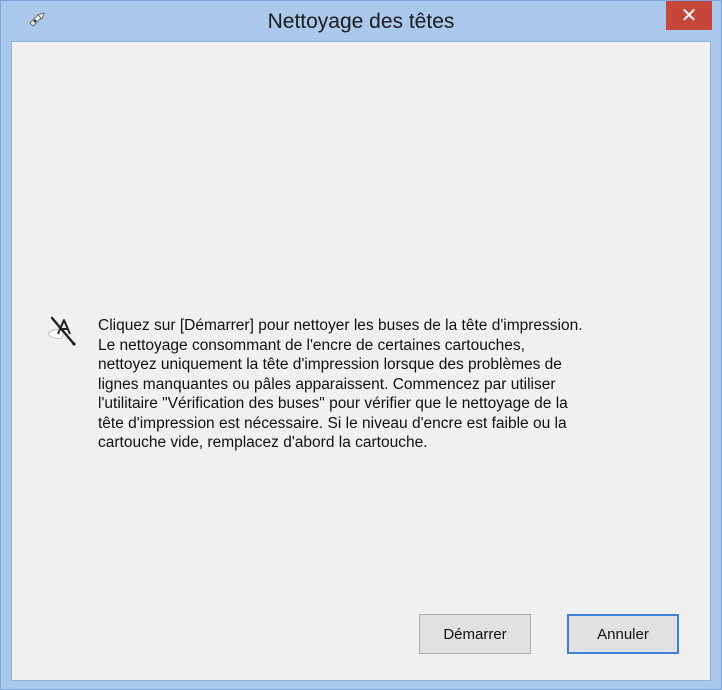 Image resolution: width=722 pixels, height=690 pixels. Describe the element at coordinates (623, 634) in the screenshot. I see `cancel-button: Annuler` at that location.